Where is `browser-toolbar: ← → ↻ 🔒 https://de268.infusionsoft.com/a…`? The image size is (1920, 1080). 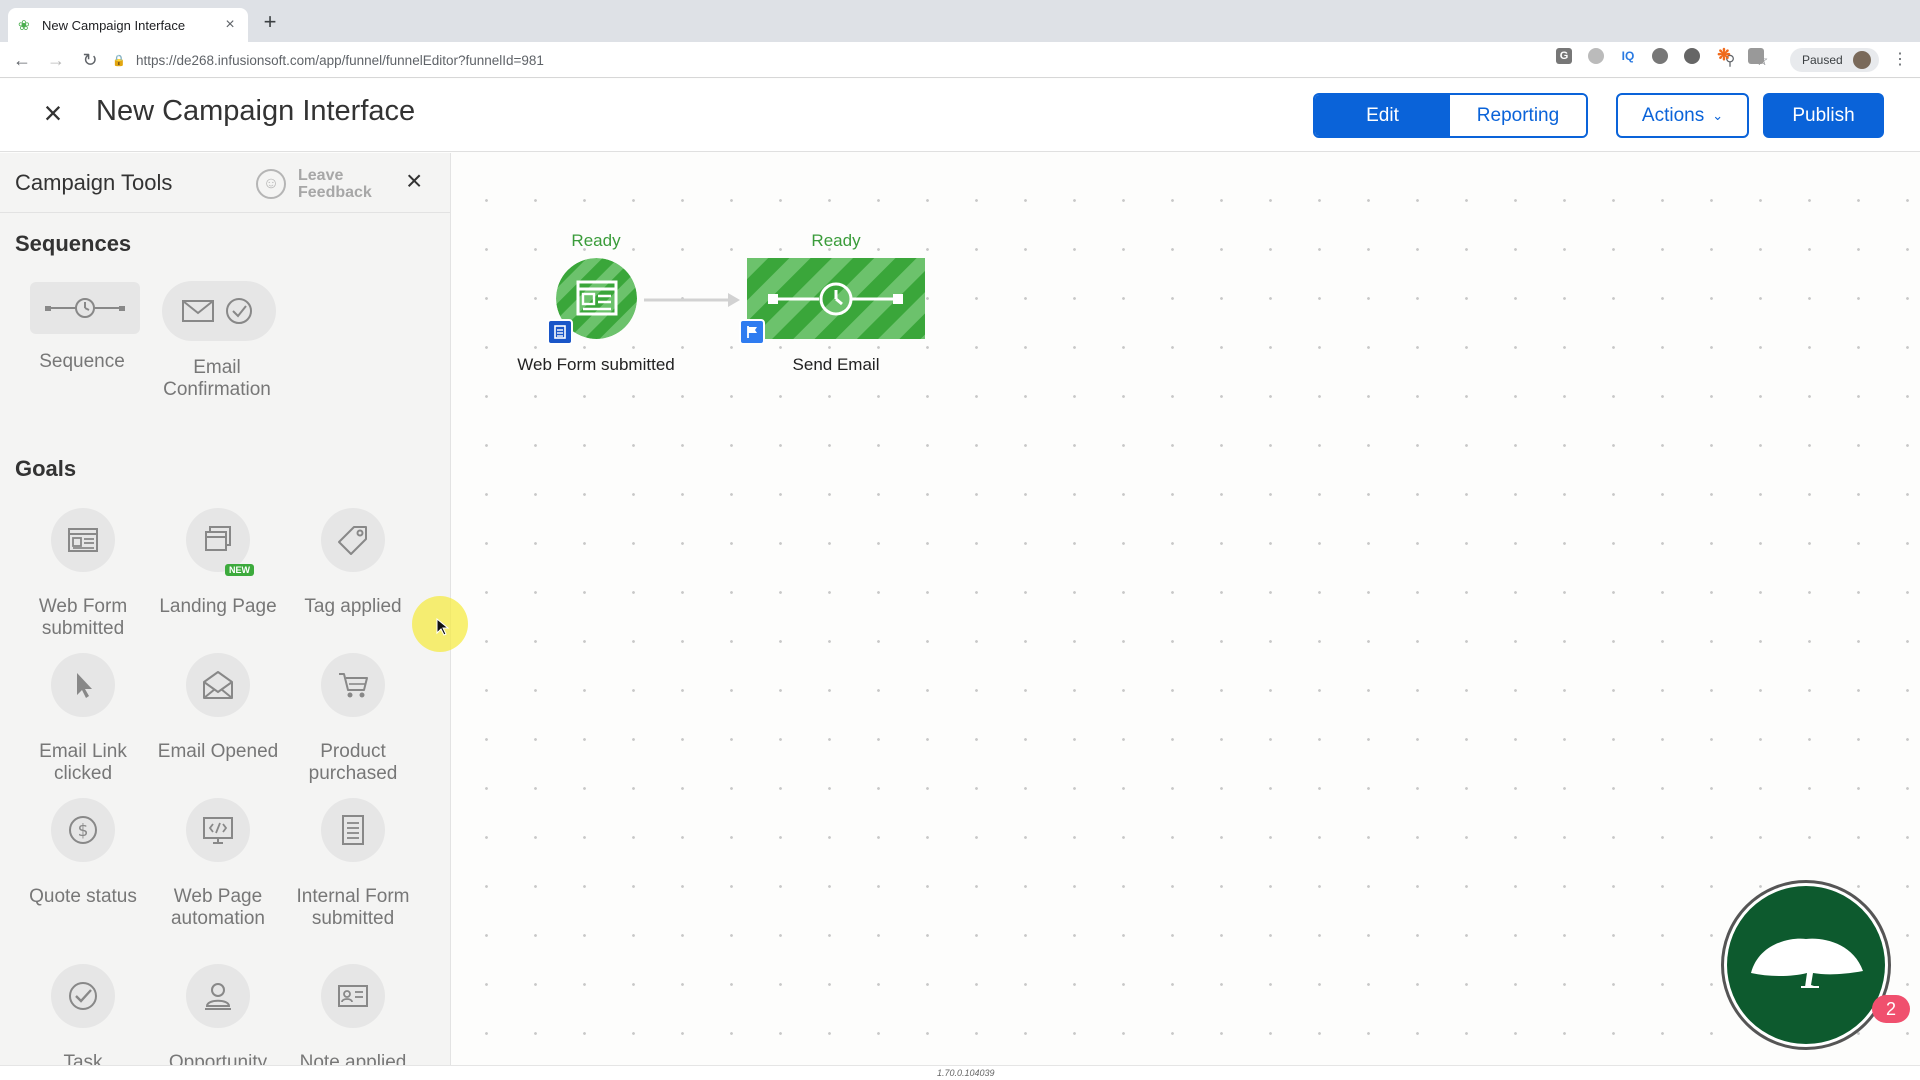 browser-toolbar: ← → ↻ 🔒 https://de268.infusionsoft.com/a… is located at coordinates (960, 60).